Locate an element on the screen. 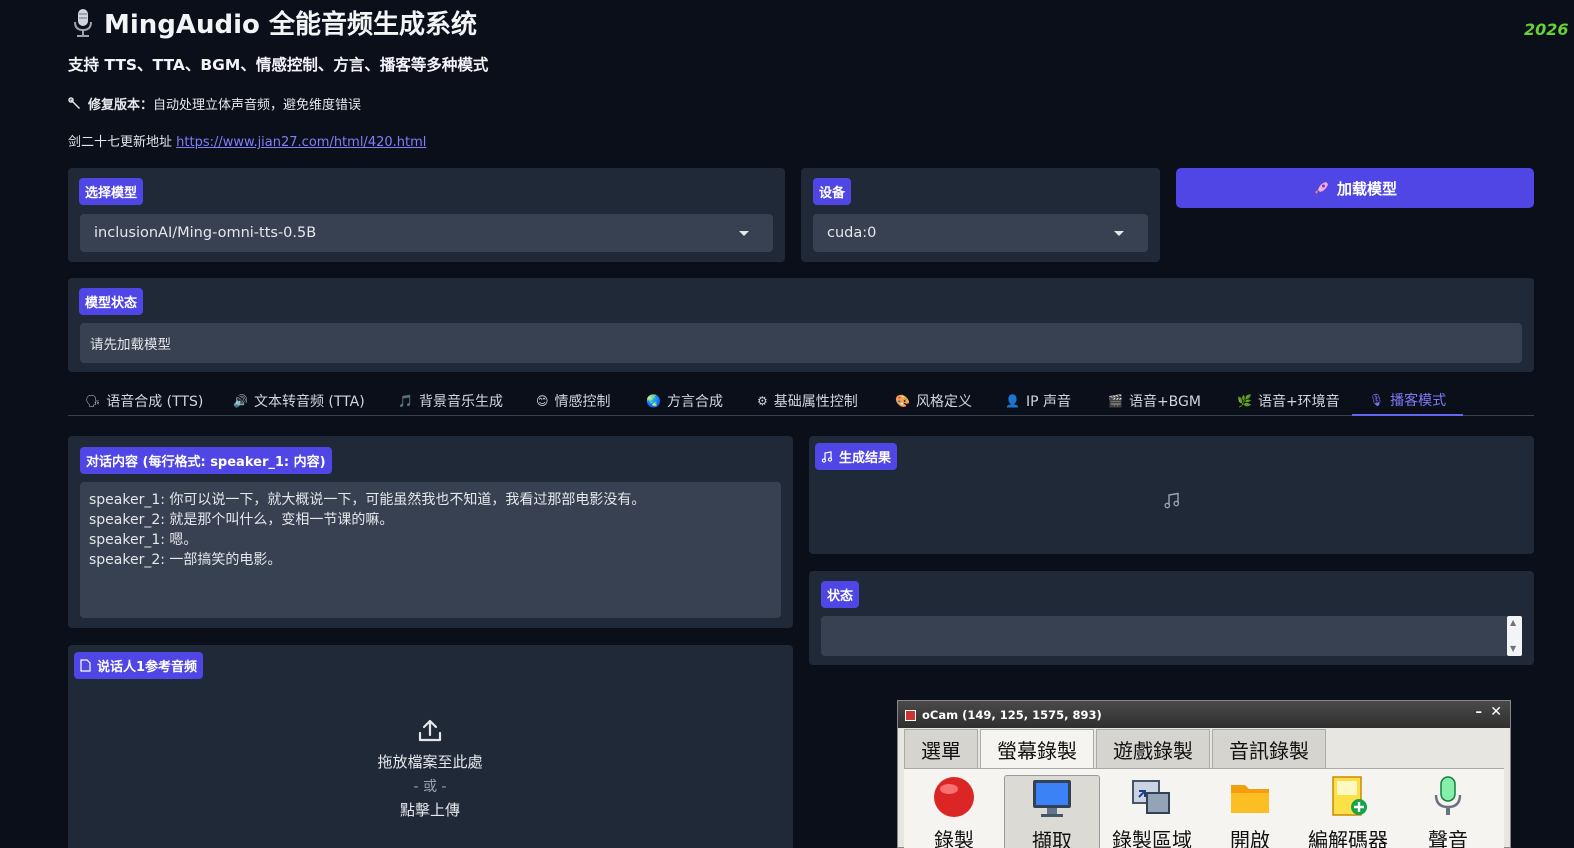  upload-dropzone: 拖放檔案至此處 - 或 - 點擊上傳 is located at coordinates (430, 768).